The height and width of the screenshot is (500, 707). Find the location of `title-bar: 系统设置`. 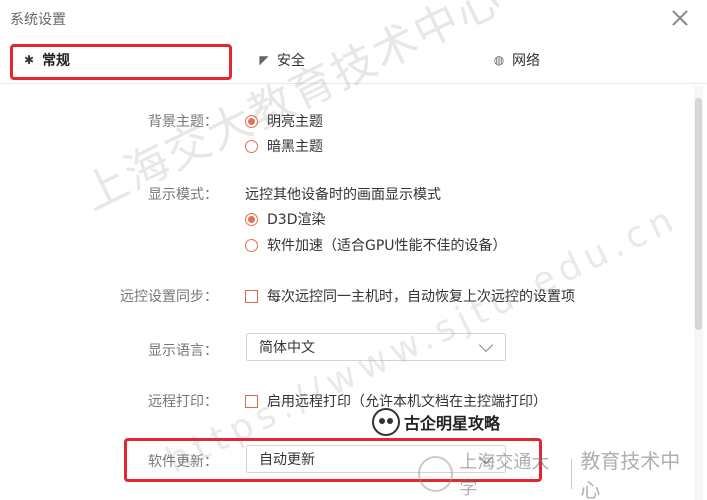

title-bar: 系统设置 is located at coordinates (353, 18).